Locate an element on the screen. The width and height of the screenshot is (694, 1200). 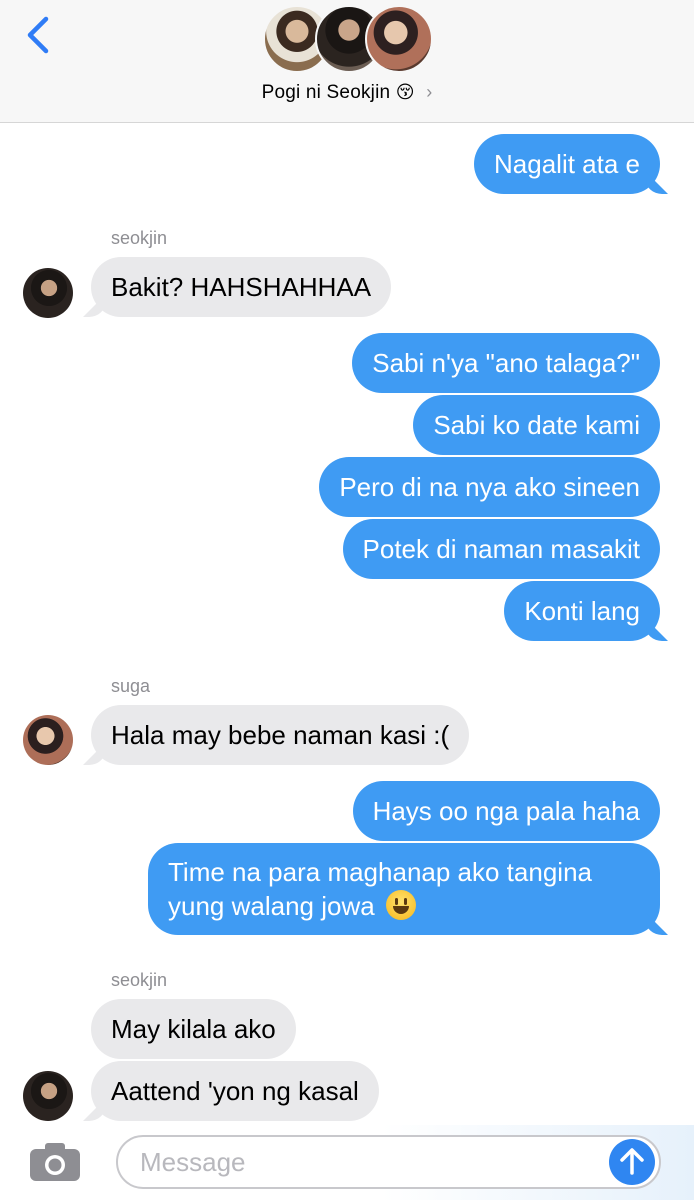
group-name-label: Pogi ni Seokjin is located at coordinates (326, 92).